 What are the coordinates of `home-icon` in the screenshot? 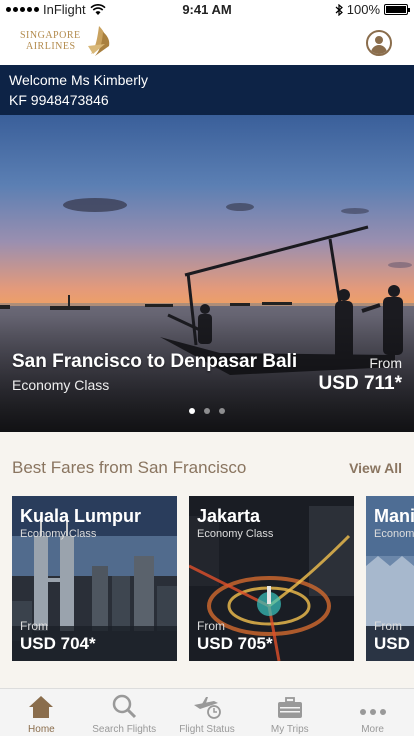 It's located at (41, 707).